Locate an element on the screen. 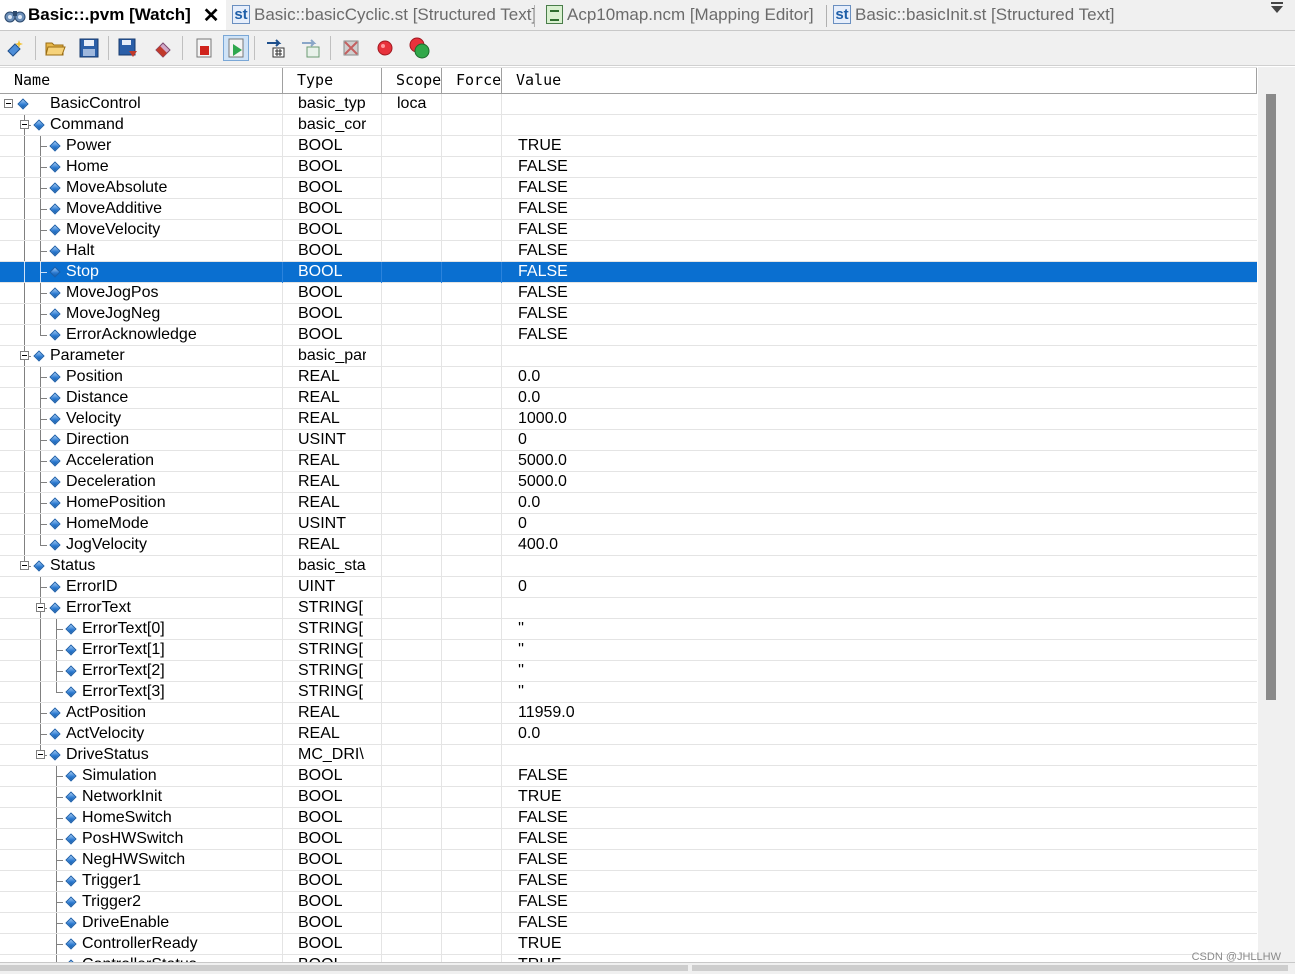  watch-row: ErrorText[0] STRING['' is located at coordinates (628, 629).